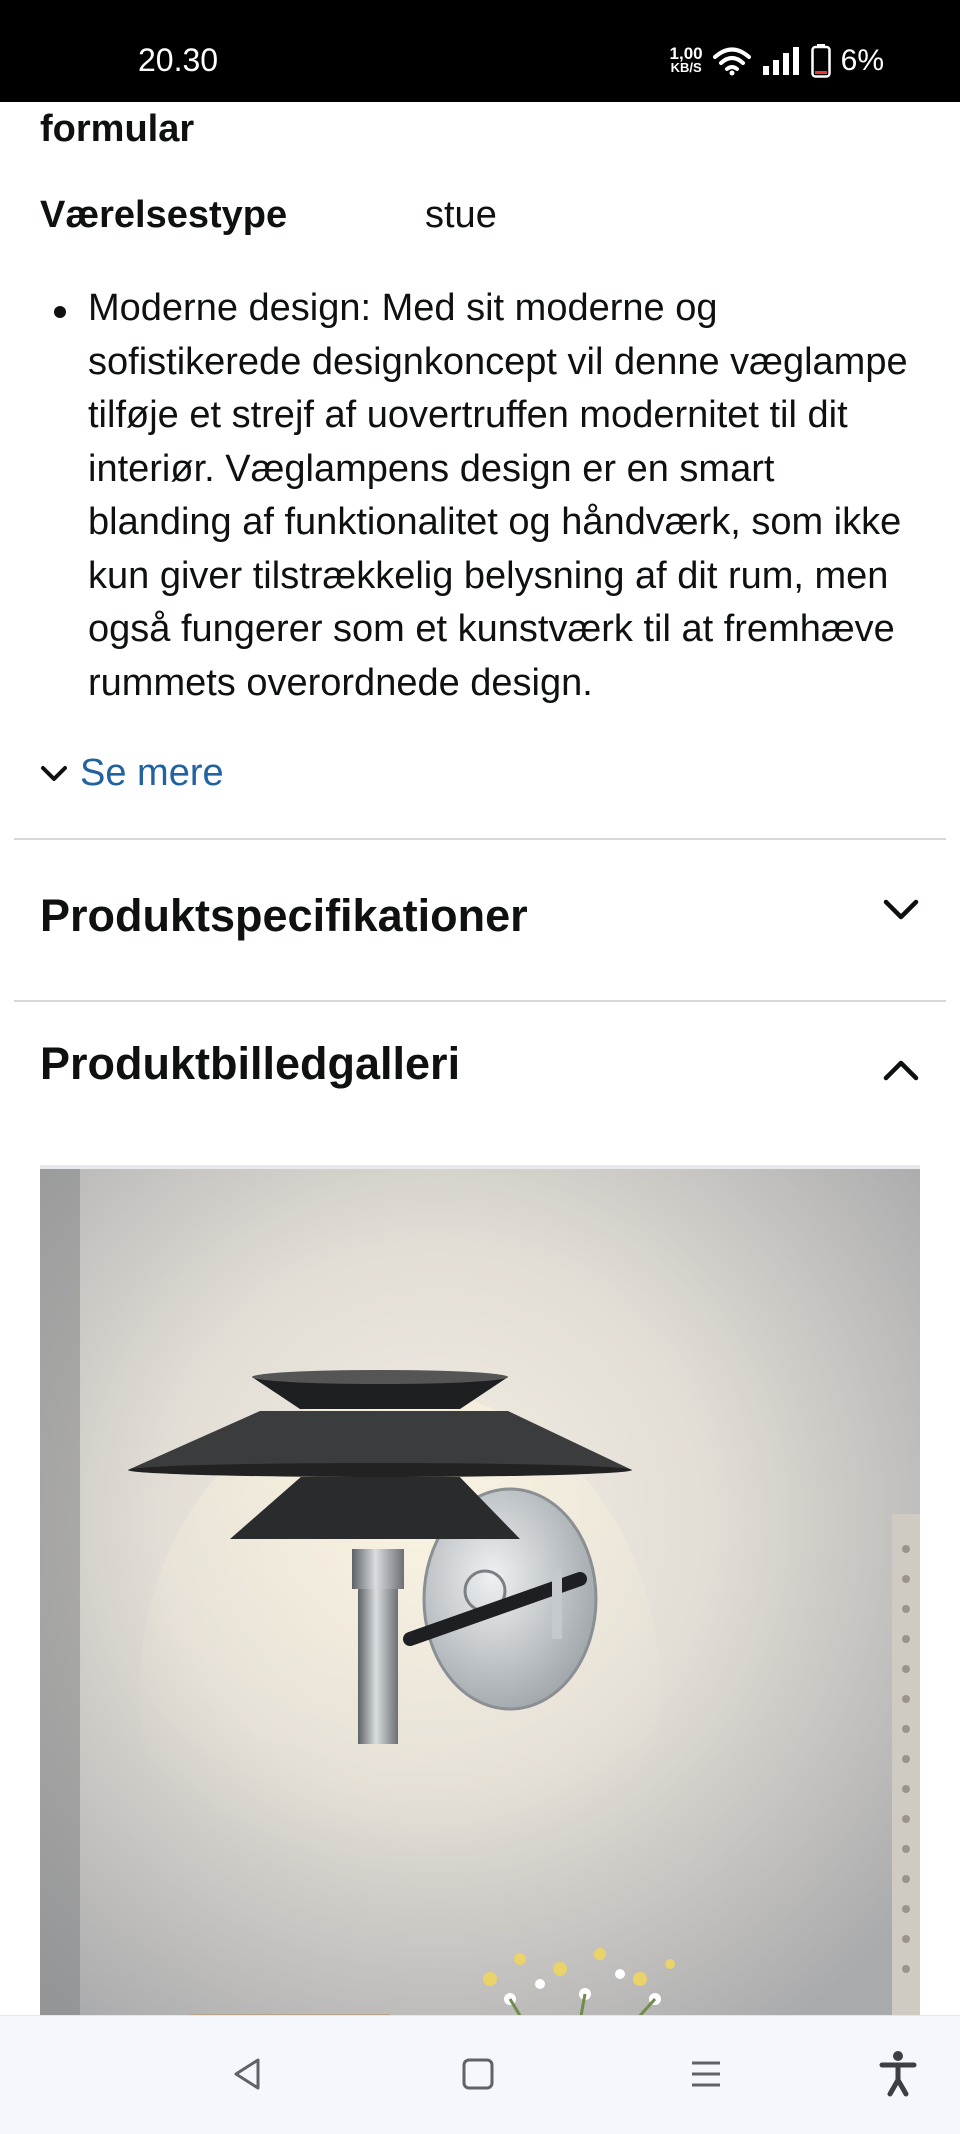  I want to click on signal-icon, so click(780, 61).